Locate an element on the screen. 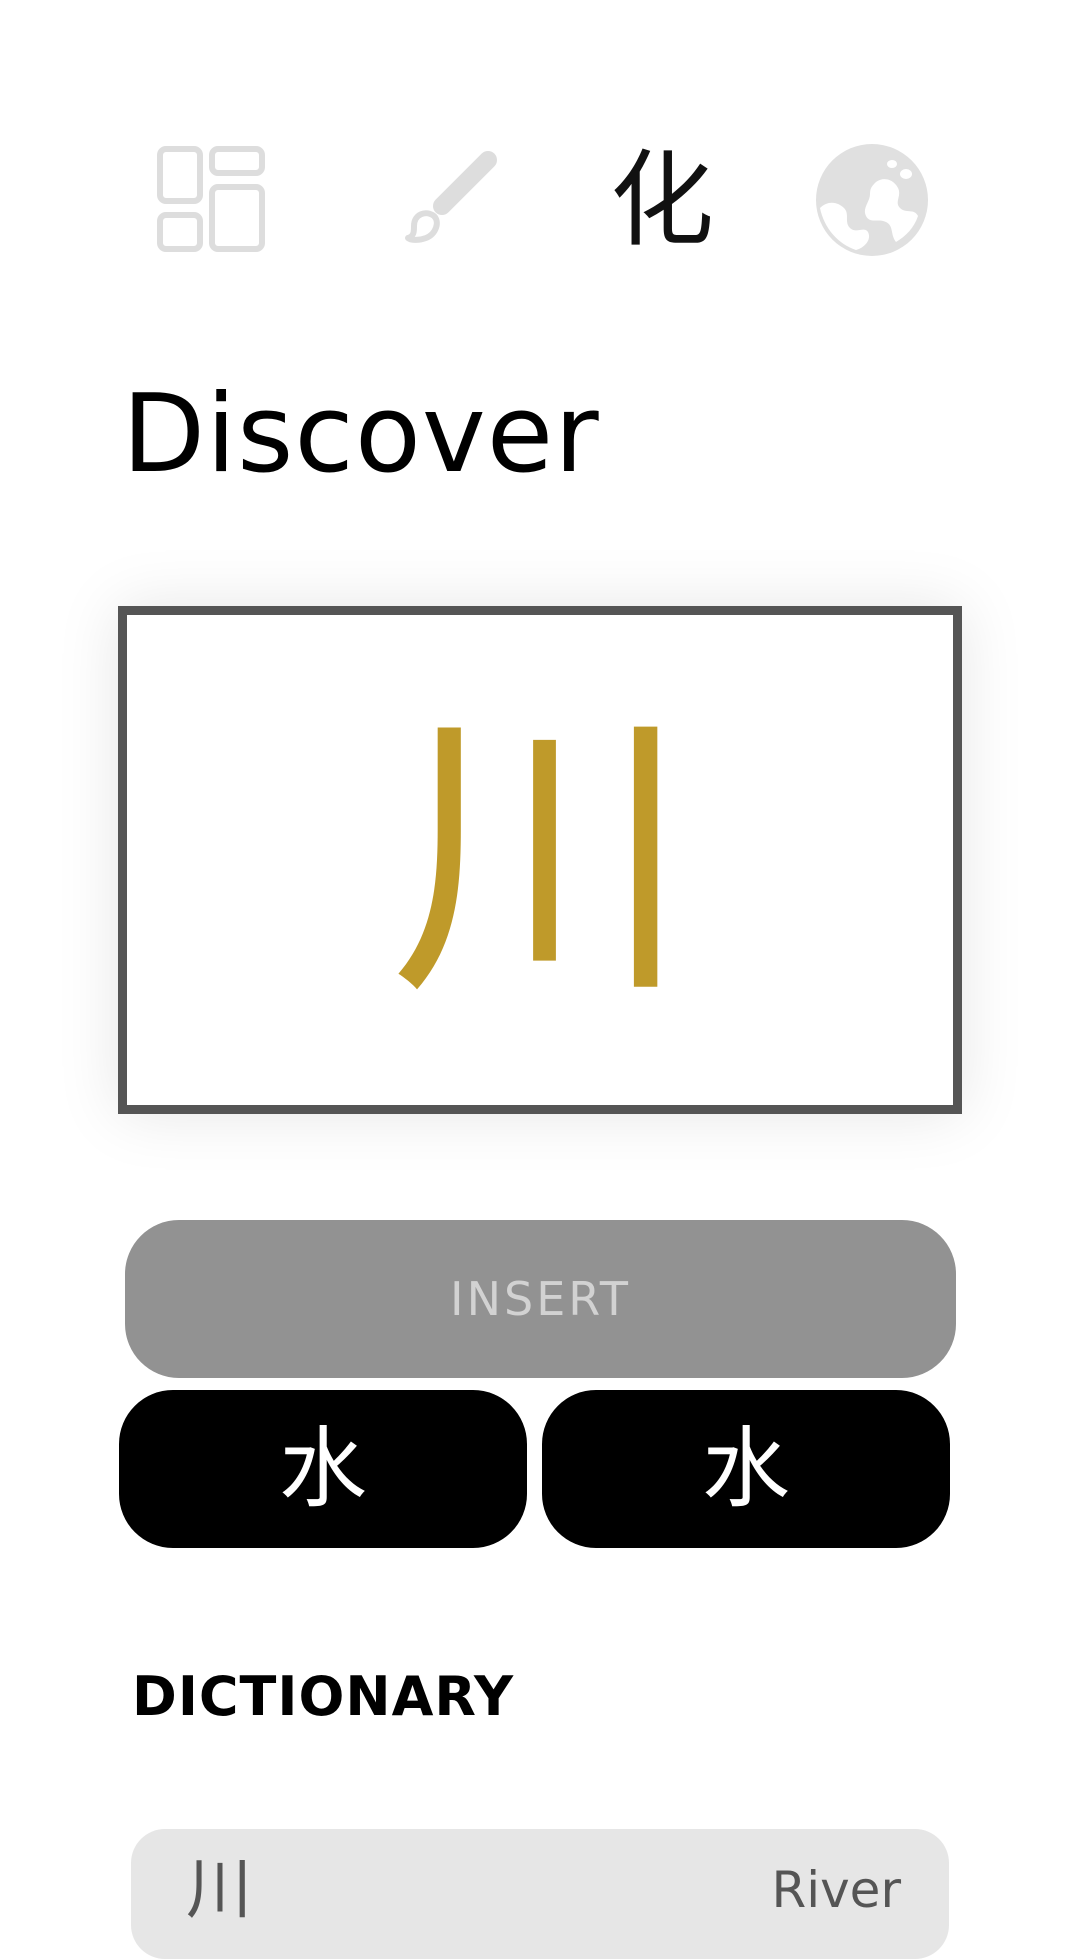 The width and height of the screenshot is (1080, 1959). character-icon: 化 is located at coordinates (661, 200).